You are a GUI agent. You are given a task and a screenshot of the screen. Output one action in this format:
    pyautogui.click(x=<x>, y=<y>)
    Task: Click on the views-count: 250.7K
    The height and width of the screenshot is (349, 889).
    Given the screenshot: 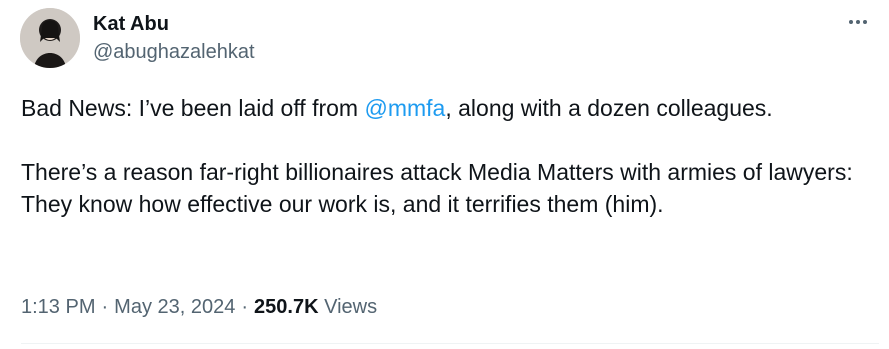 What is the action you would take?
    pyautogui.click(x=286, y=307)
    